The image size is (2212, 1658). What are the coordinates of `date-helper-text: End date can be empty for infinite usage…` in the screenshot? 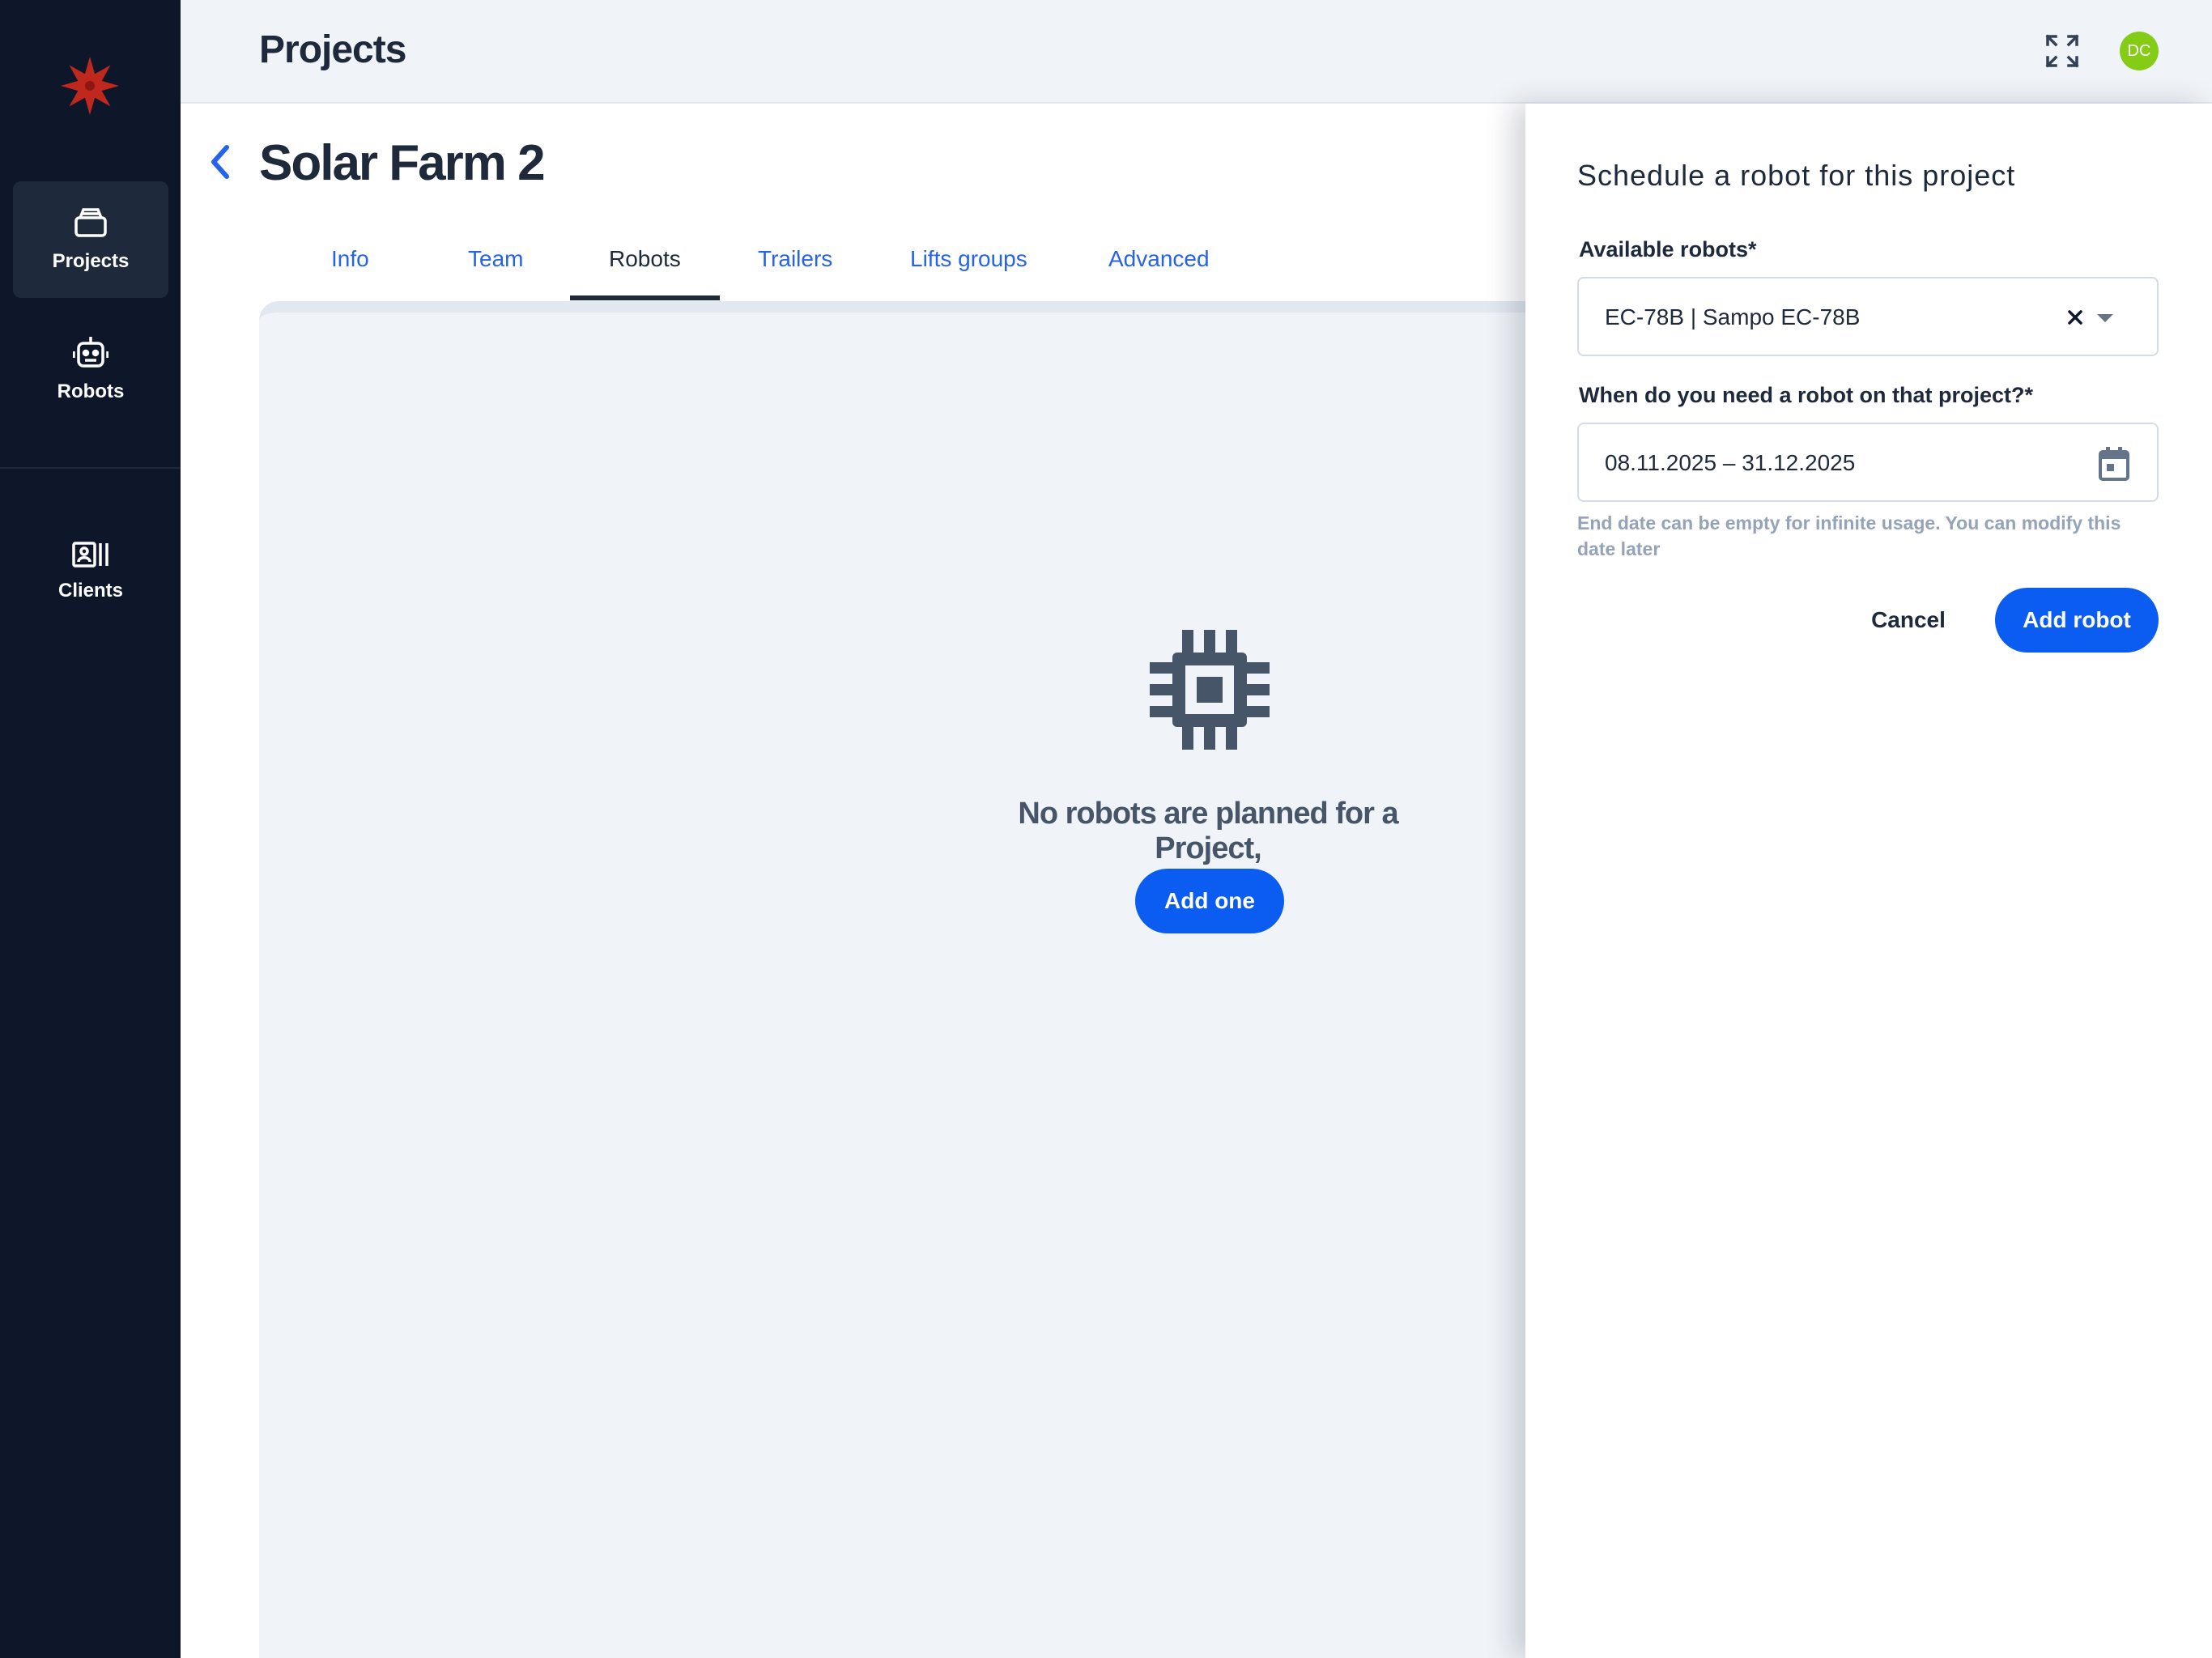 It's located at (1849, 535).